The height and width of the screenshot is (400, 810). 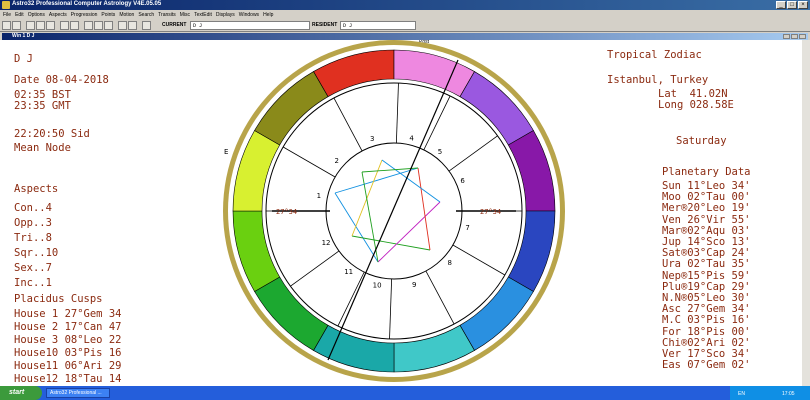 I want to click on menu-item: File, so click(x=7, y=15).